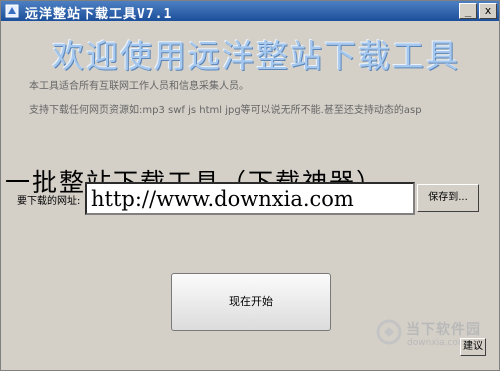  Describe the element at coordinates (12, 11) in the screenshot. I see `app-icon` at that location.